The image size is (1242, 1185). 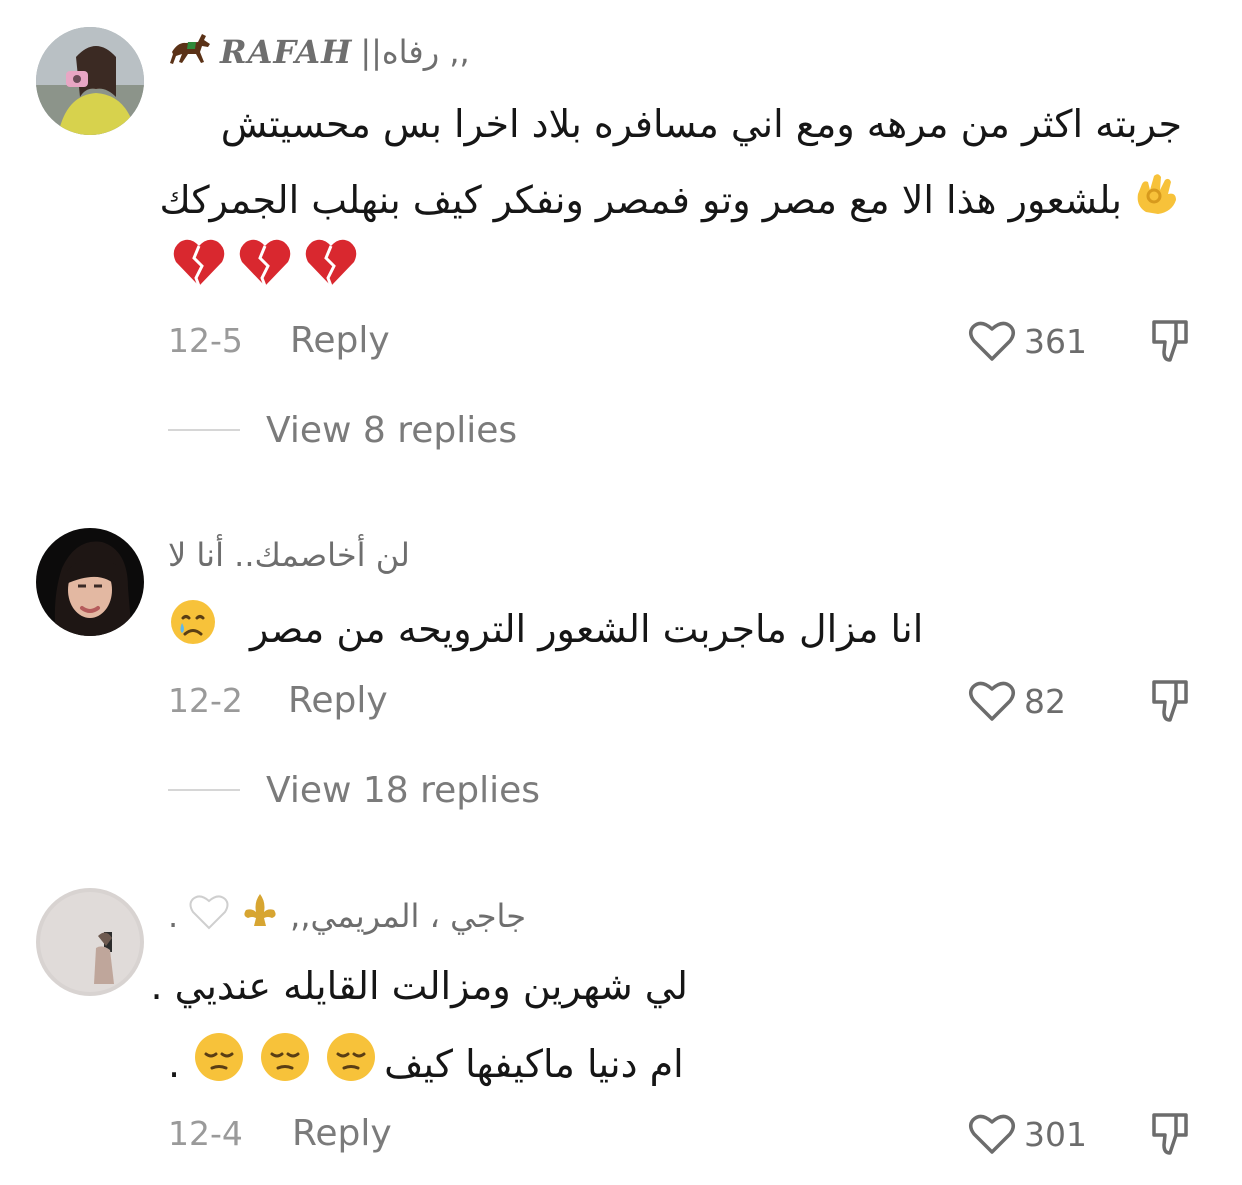 What do you see at coordinates (260, 916) in the screenshot?
I see `fleur-de-lis-icon` at bounding box center [260, 916].